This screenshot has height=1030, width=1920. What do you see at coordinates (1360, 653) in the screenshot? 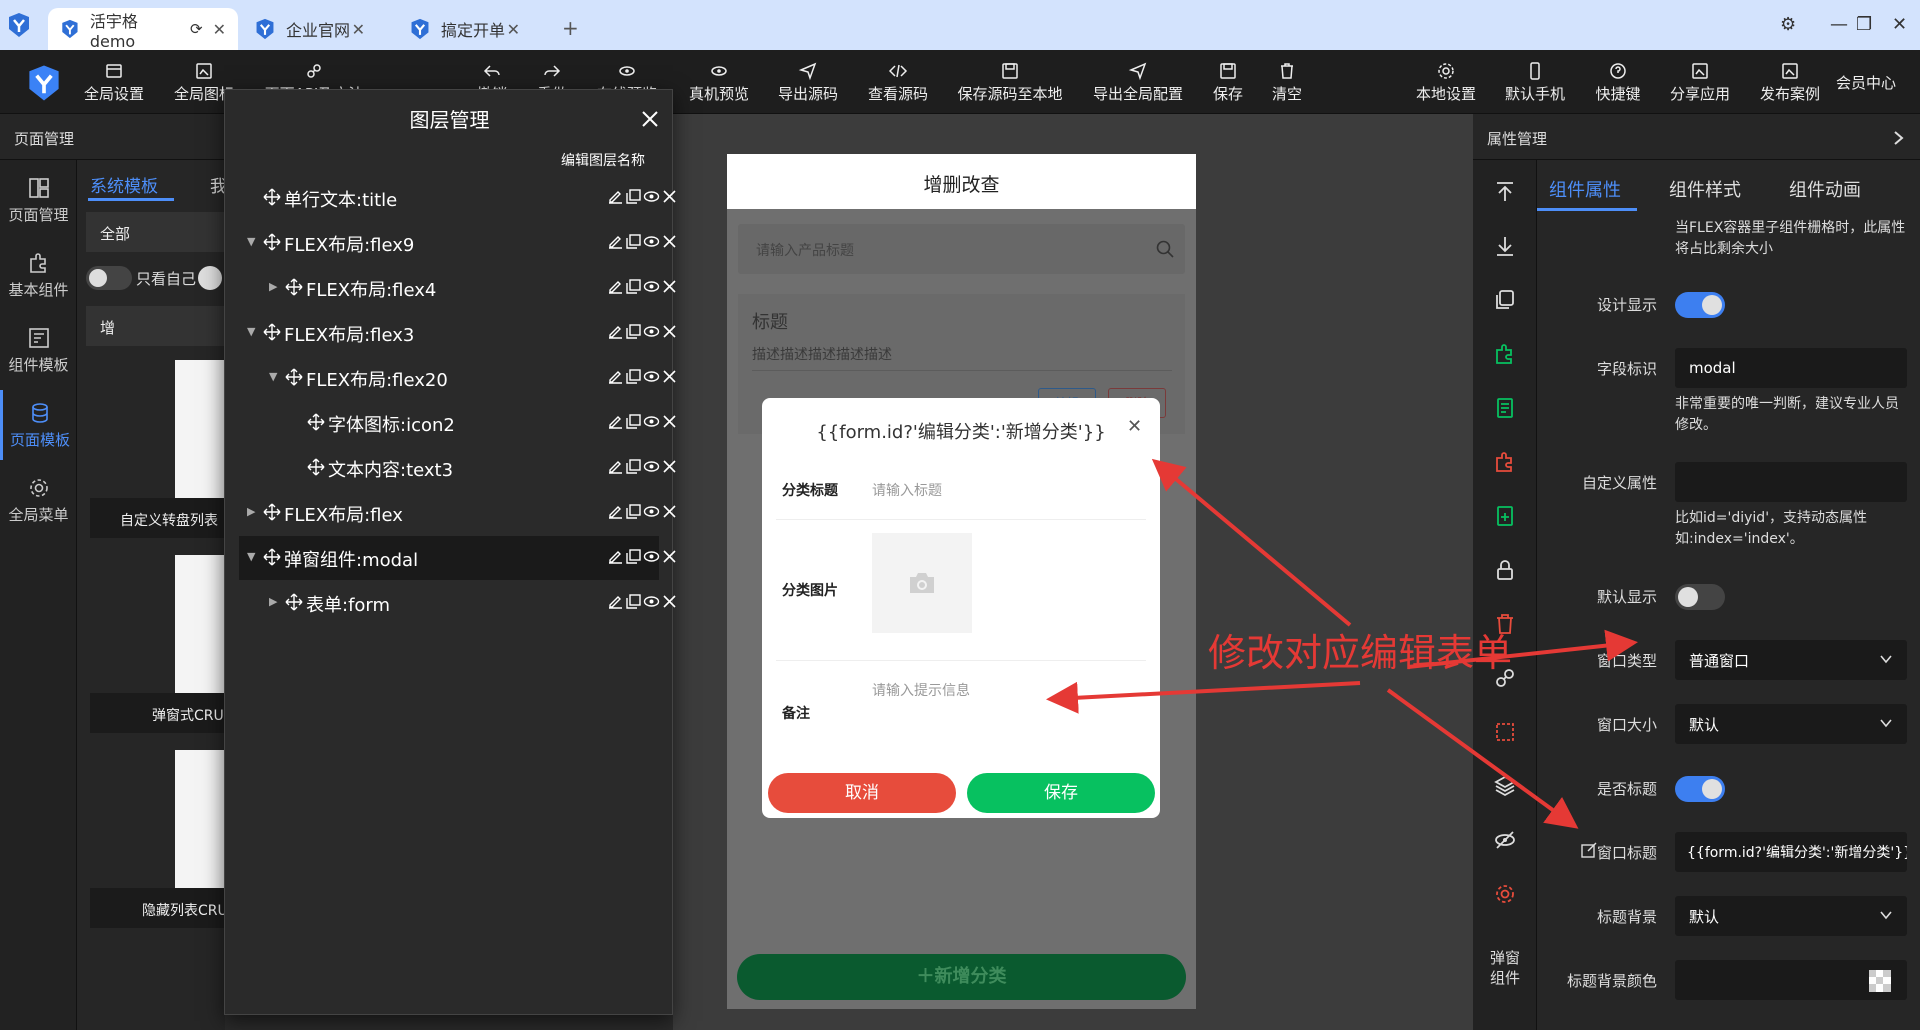
I see `annotation-text: 修改对应编辑表单` at bounding box center [1360, 653].